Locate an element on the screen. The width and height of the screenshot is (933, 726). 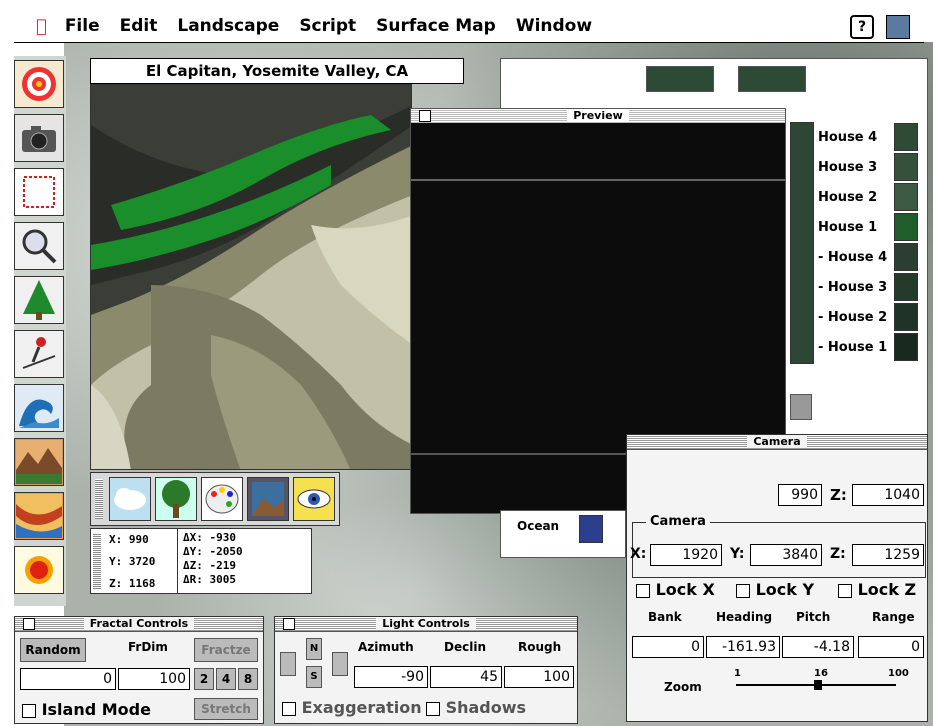
lock-z-checkbox: Lock Z is located at coordinates (877, 589).